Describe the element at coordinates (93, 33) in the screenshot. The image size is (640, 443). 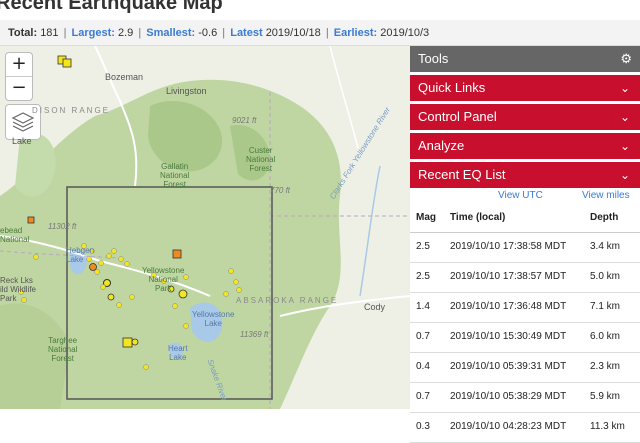
I see `largest-label: Largest:` at that location.